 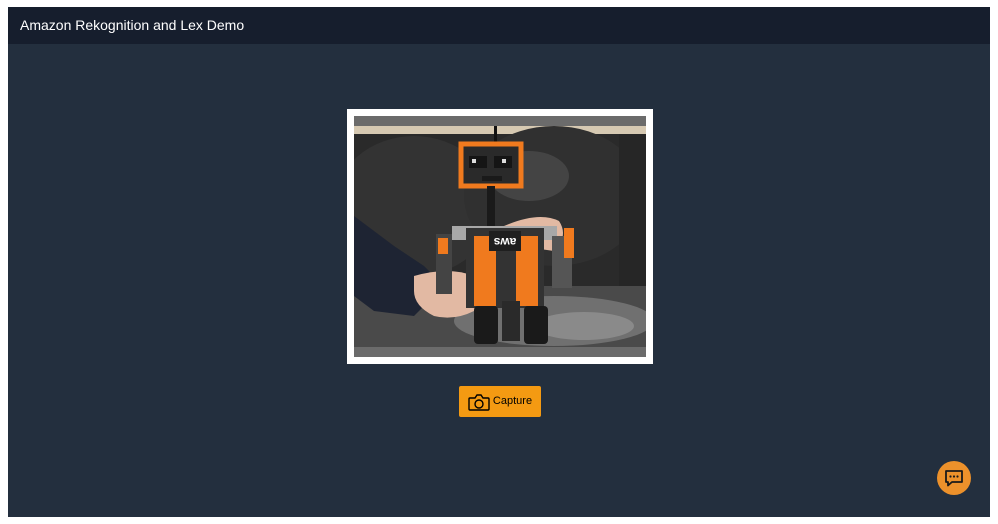 I want to click on chat-button, so click(x=954, y=478).